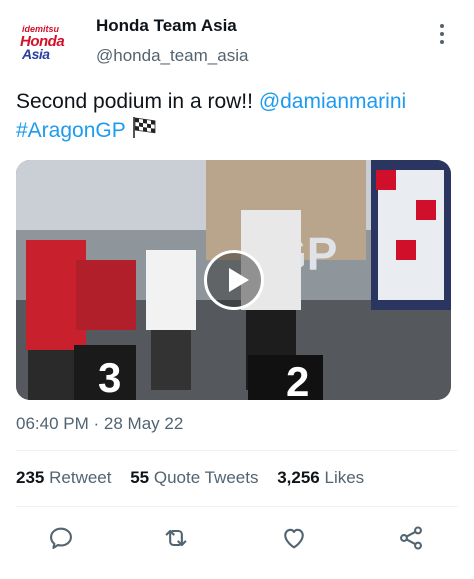 The image size is (474, 579). I want to click on more-options-icon, so click(442, 34).